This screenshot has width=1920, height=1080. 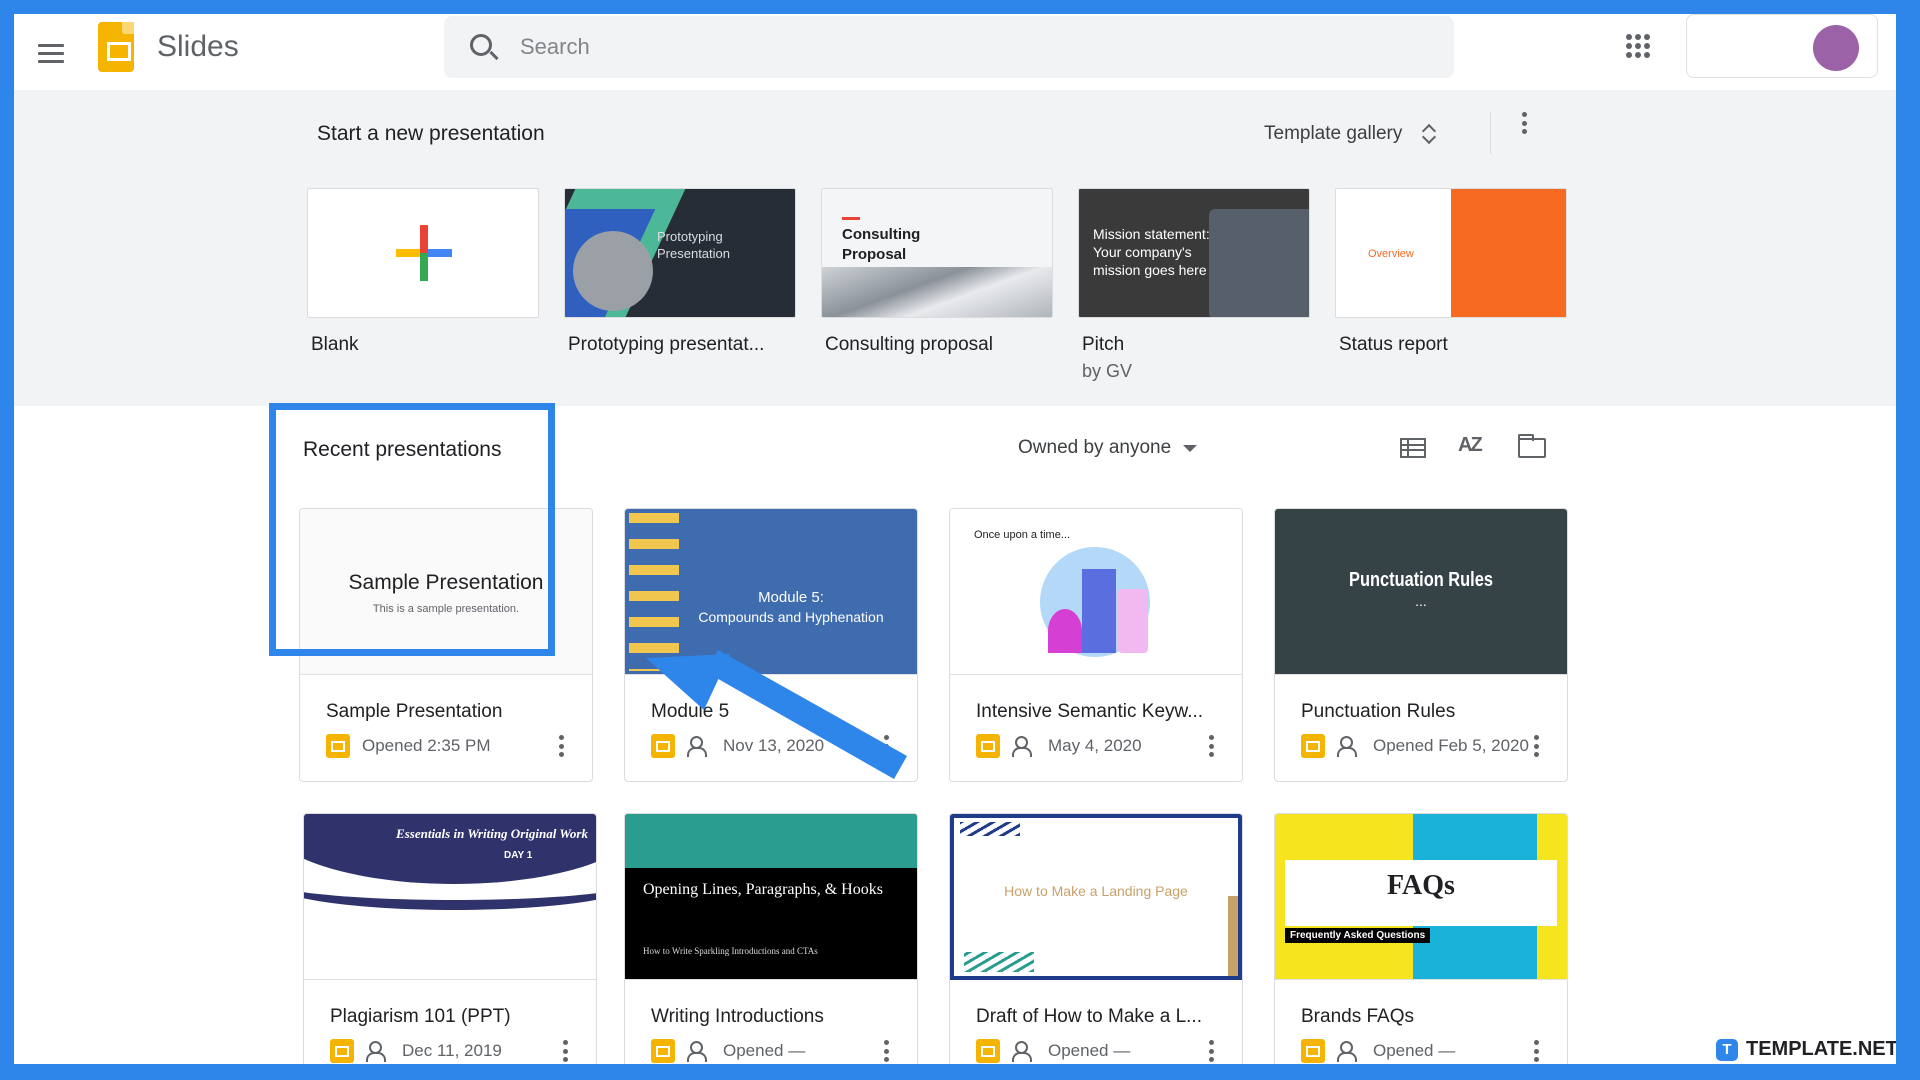 What do you see at coordinates (771, 841) in the screenshot?
I see `teal-band` at bounding box center [771, 841].